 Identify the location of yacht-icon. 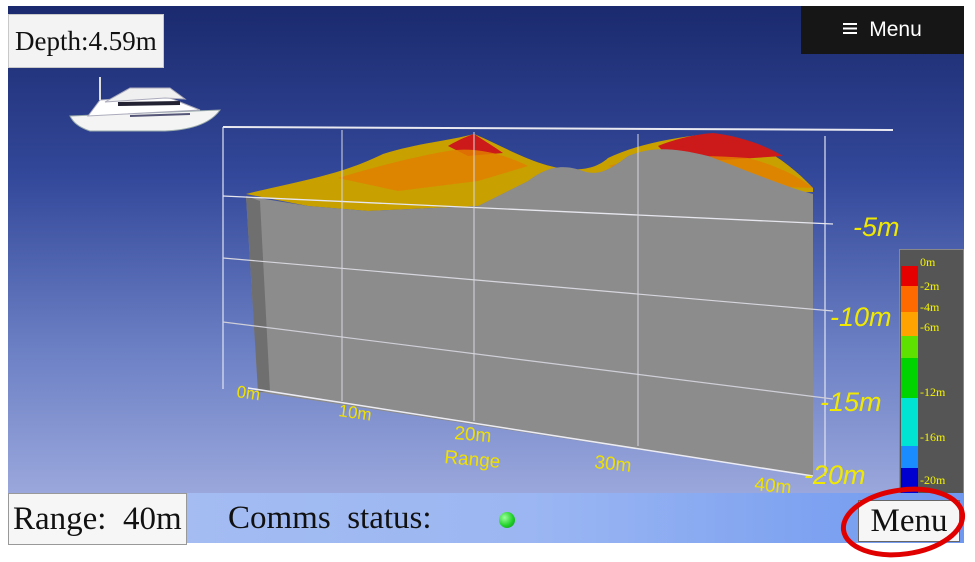
(145, 104).